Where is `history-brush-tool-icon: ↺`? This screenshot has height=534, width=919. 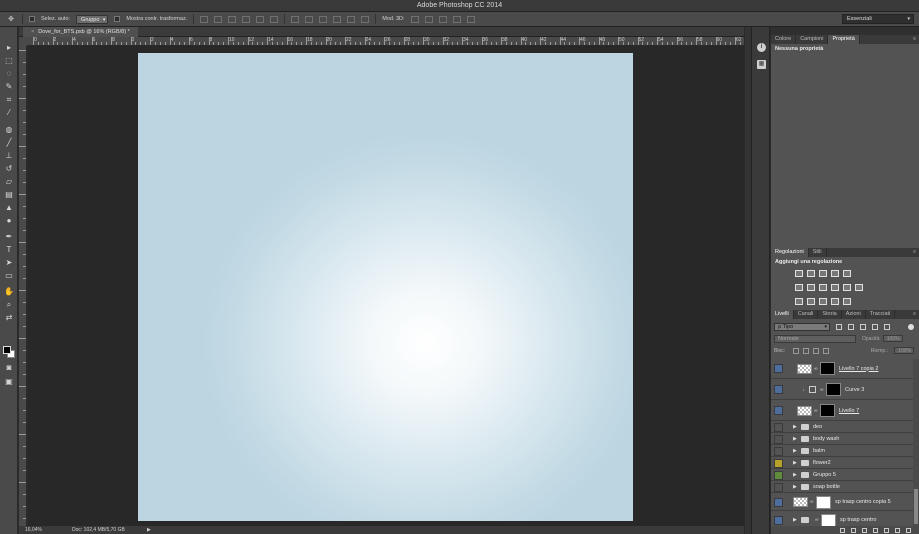
history-brush-tool-icon: ↺ is located at coordinates (9, 168).